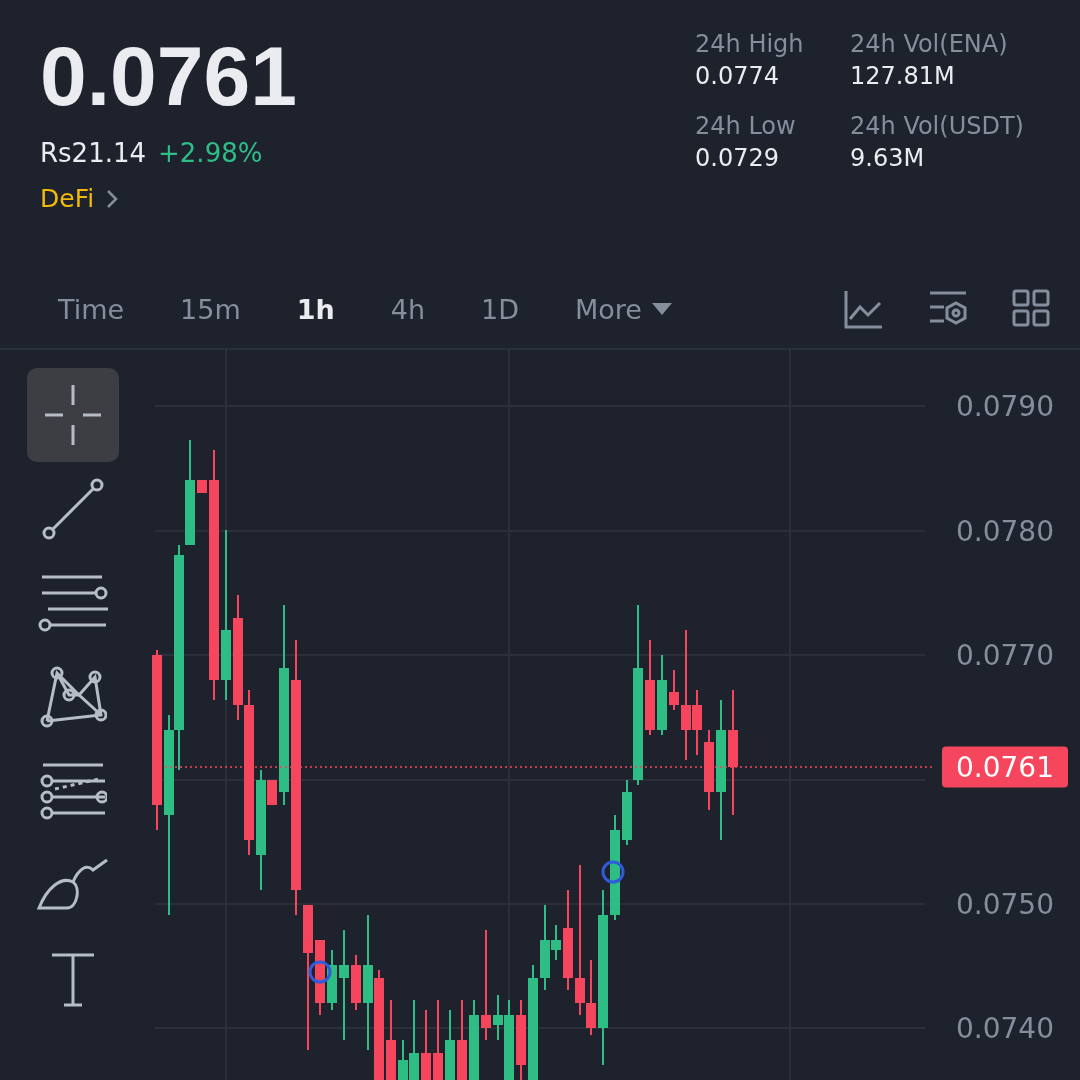 Image resolution: width=1080 pixels, height=1080 pixels. I want to click on fiat-price: Rs21.14, so click(93, 153).